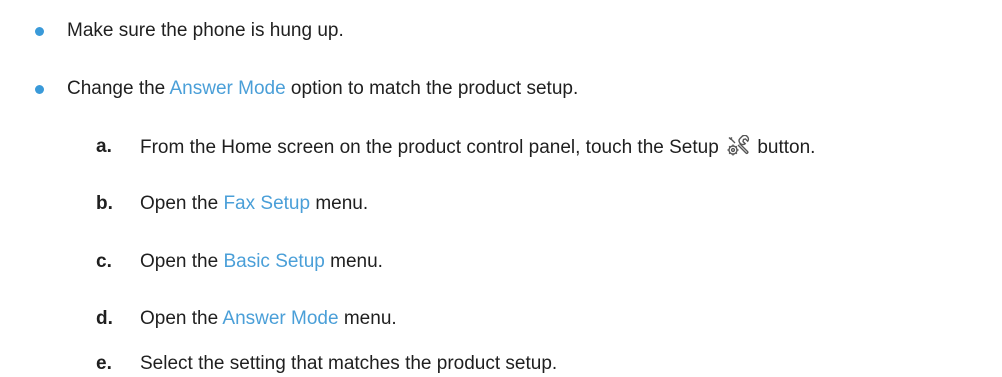 This screenshot has height=377, width=1002. Describe the element at coordinates (784, 147) in the screenshot. I see `step-text-post: button.` at that location.